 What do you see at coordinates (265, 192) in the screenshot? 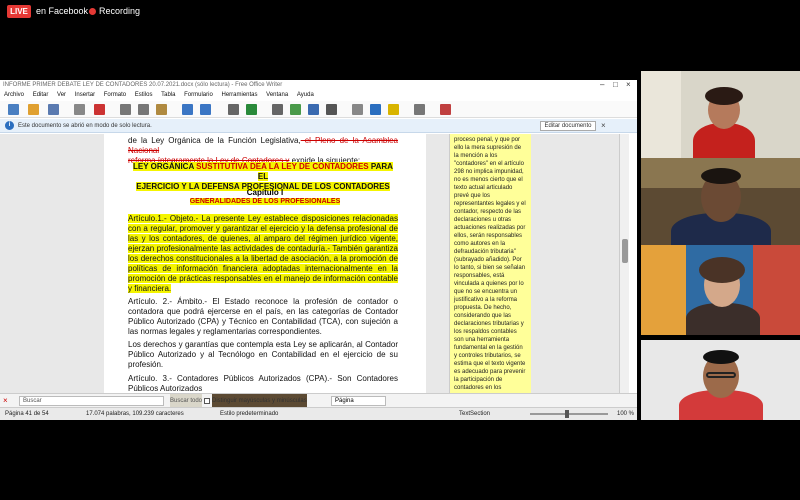
I see `chapter-heading: Capítulo I` at bounding box center [265, 192].